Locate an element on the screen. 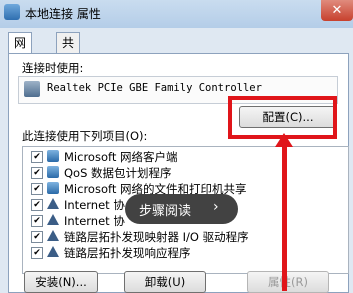  tab-sharing: 共享 is located at coordinates (68, 51).